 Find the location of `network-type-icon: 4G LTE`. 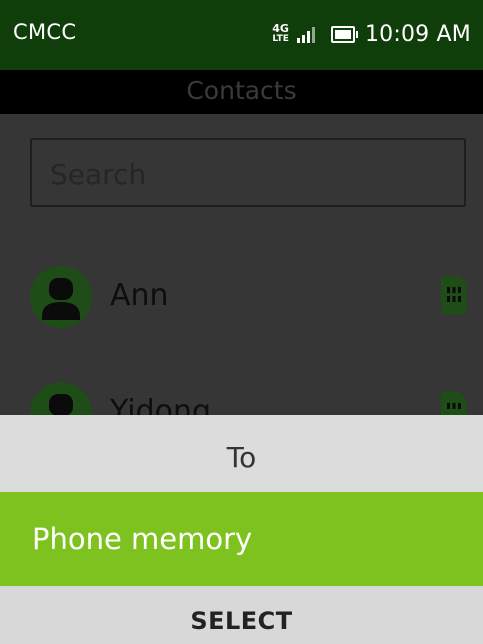

network-type-icon: 4G LTE is located at coordinates (280, 34).